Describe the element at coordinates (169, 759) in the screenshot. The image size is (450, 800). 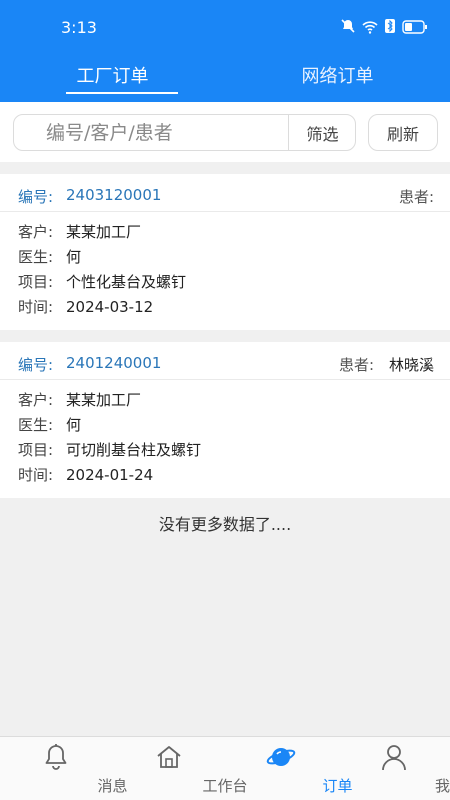
I see `home-icon` at that location.